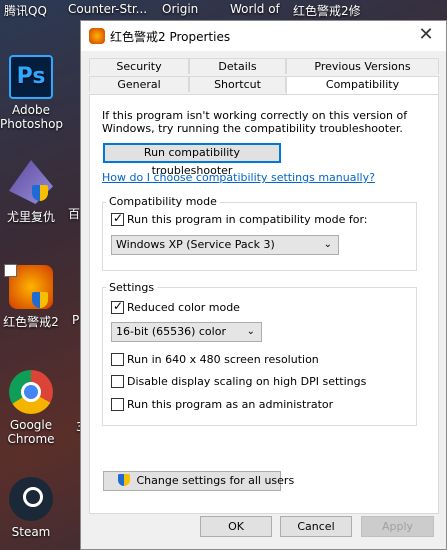 This screenshot has width=447, height=550. I want to click on desktop-partial-text: 百, so click(74, 214).